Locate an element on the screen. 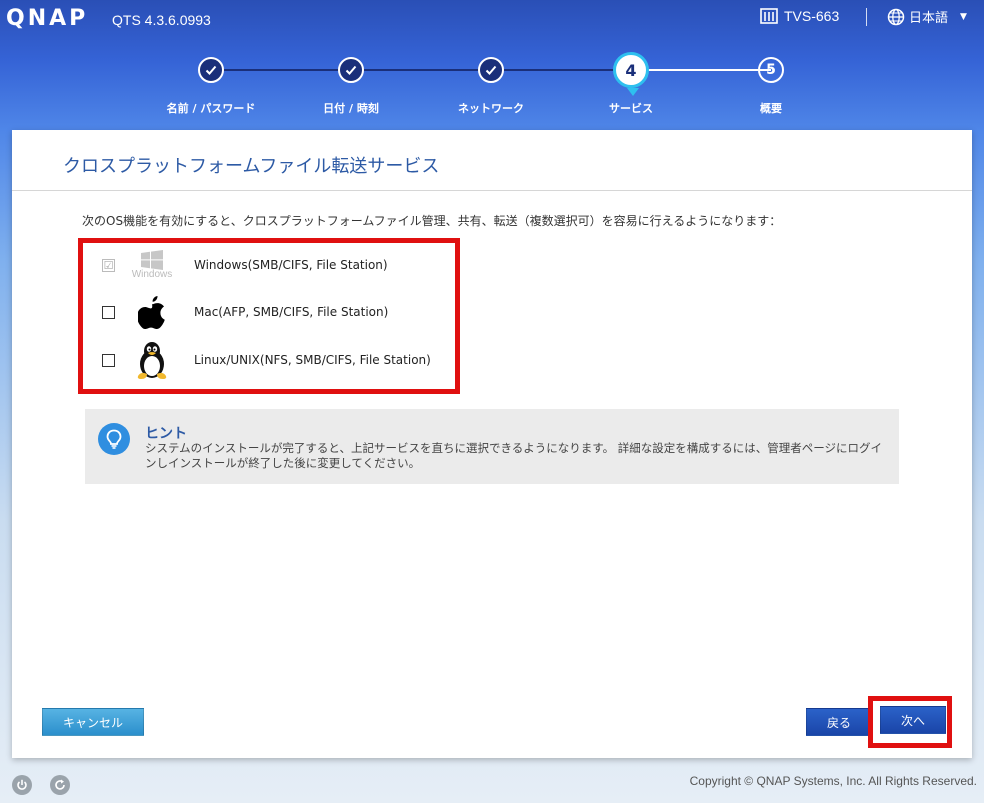 This screenshot has height=803, width=984. step-line-todo is located at coordinates (701, 70).